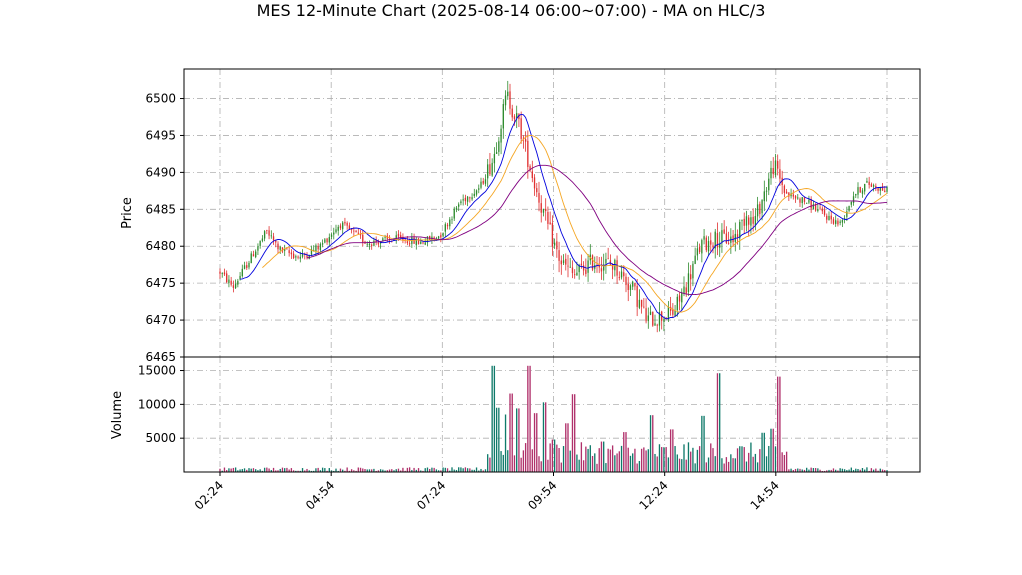 This screenshot has width=1022, height=575. Describe the element at coordinates (157, 404) in the screenshot. I see `volume-tick-label: 10000` at that location.